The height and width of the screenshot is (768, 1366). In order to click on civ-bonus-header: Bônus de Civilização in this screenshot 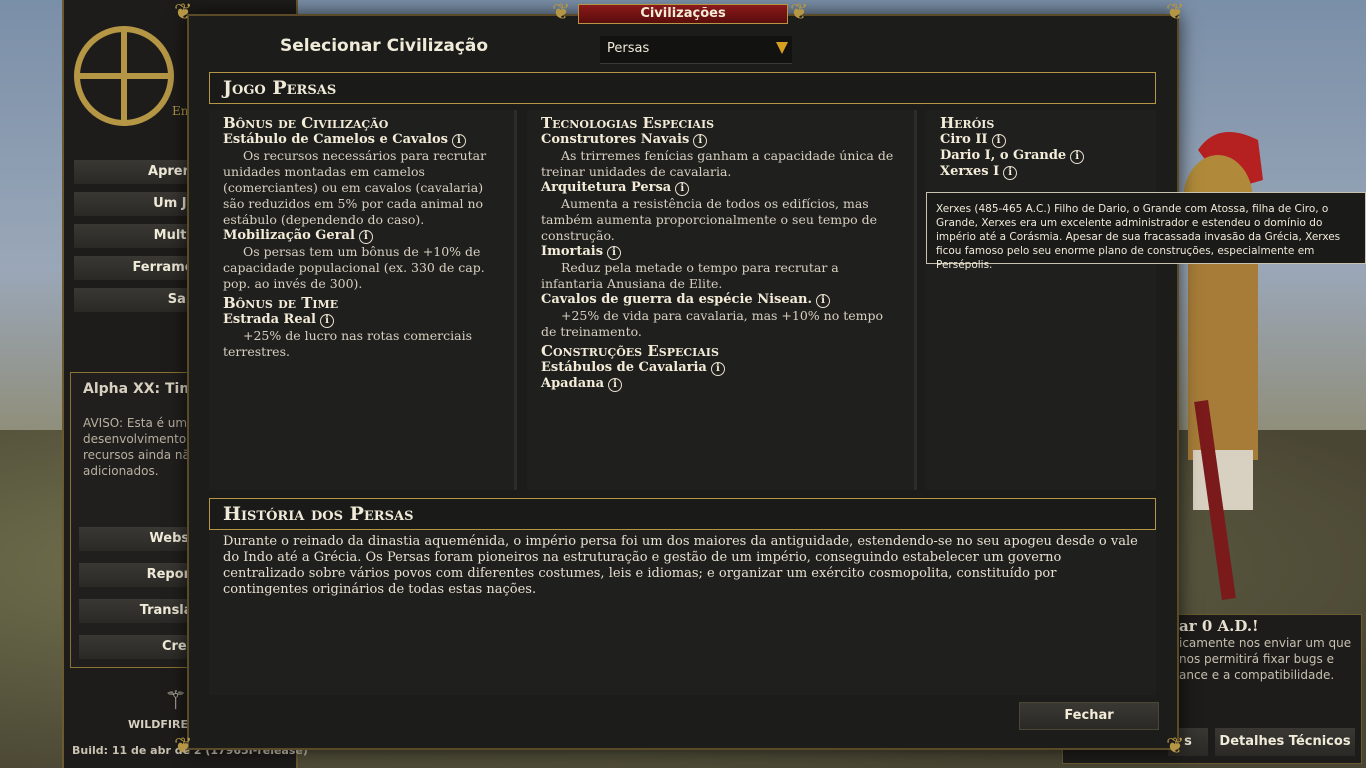, I will do `click(306, 123)`.